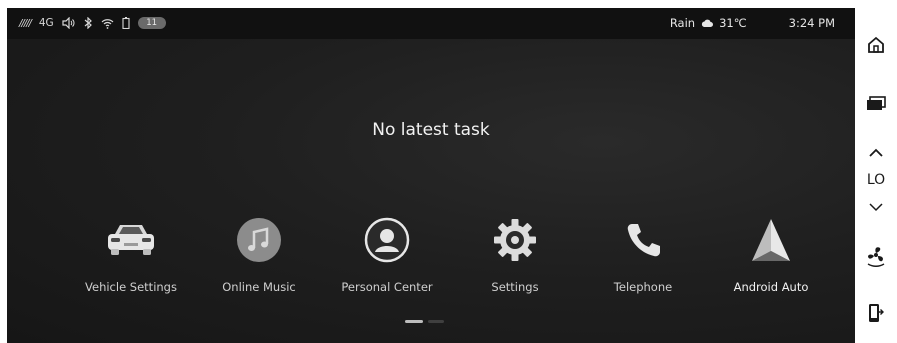 The height and width of the screenshot is (343, 897). I want to click on app-label: Settings, so click(515, 287).